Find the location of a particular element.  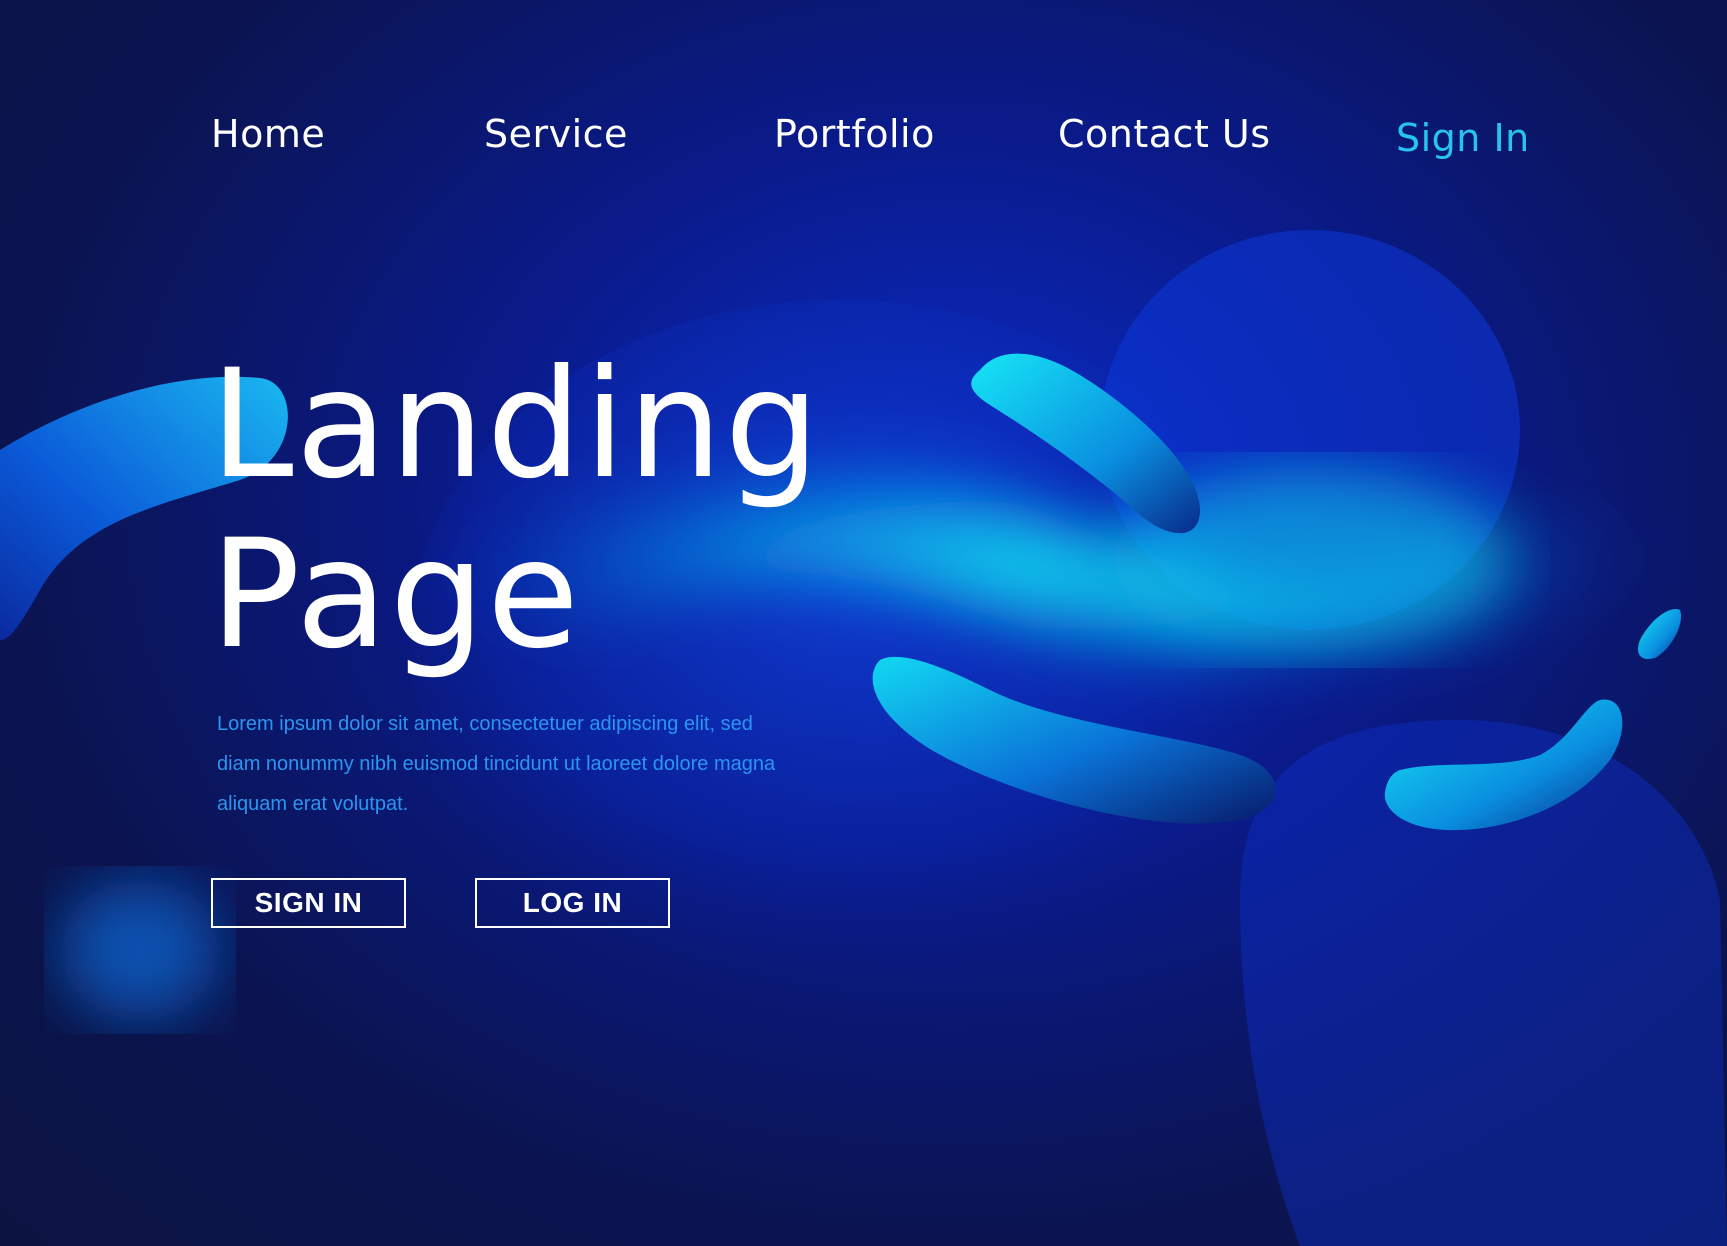

nav-sign-in-link: Sign In is located at coordinates (1463, 138).